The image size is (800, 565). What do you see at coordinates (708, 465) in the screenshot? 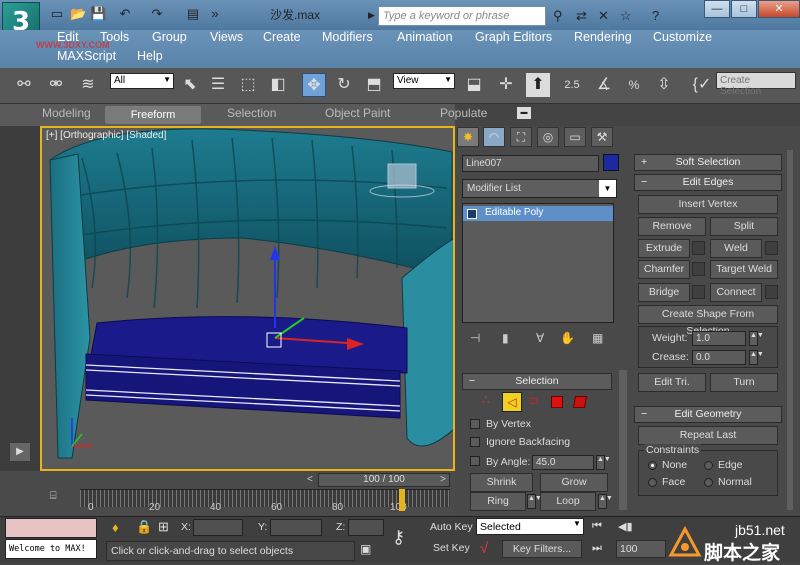
I see `constraint-edge-radio` at bounding box center [708, 465].